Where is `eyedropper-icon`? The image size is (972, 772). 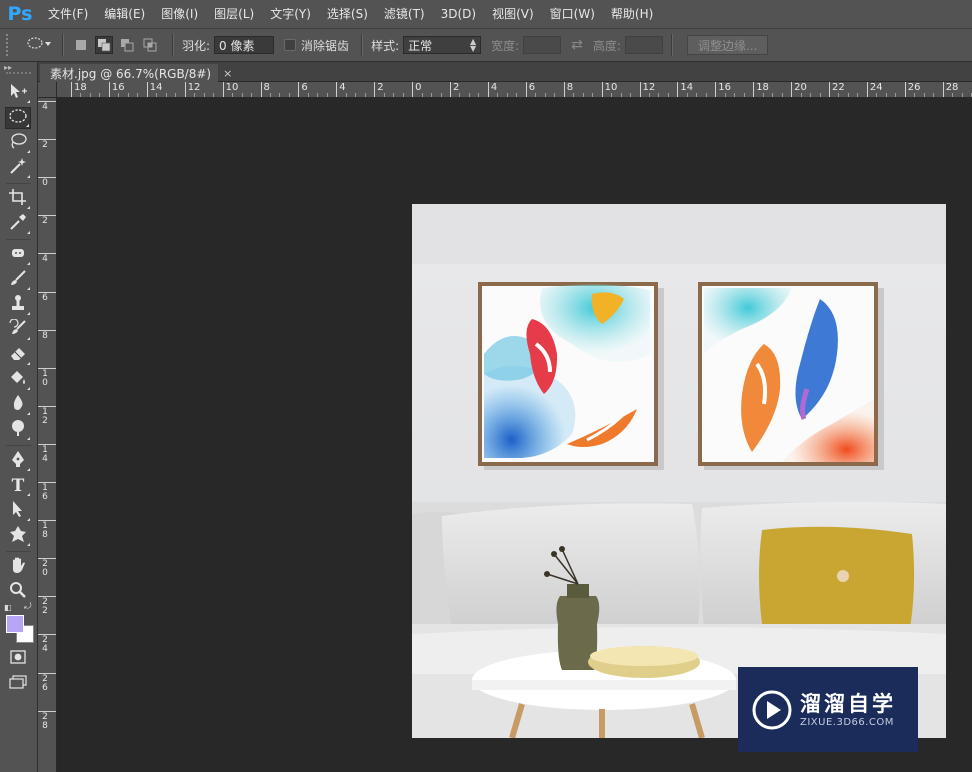
eyedropper-icon is located at coordinates (18, 224).